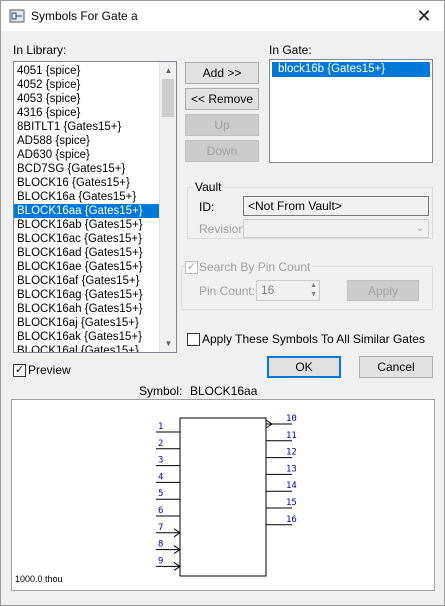 This screenshot has height=606, width=445. What do you see at coordinates (288, 290) in the screenshot?
I see `pin-count-stepper: 16 ▲ ▼` at bounding box center [288, 290].